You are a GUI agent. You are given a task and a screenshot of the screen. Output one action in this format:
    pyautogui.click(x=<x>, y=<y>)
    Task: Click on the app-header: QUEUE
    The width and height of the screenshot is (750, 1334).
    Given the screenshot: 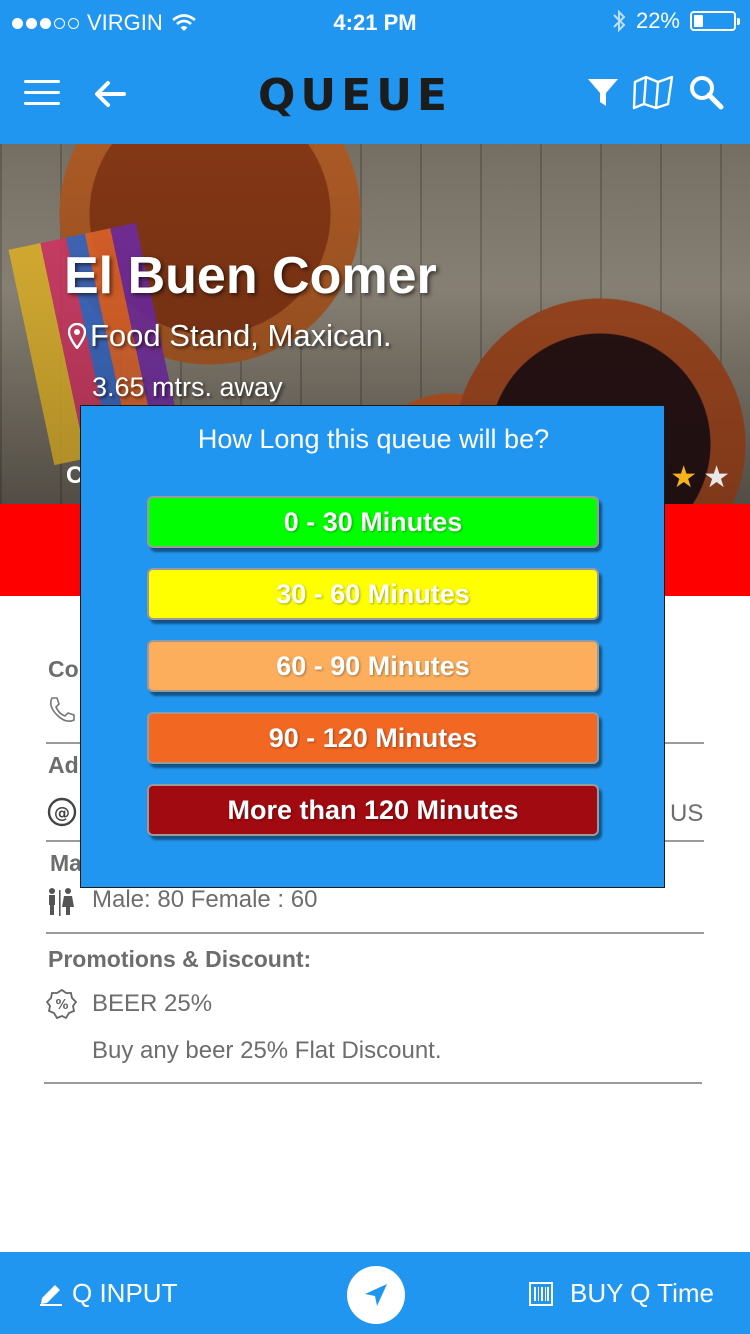 What is the action you would take?
    pyautogui.click(x=375, y=94)
    